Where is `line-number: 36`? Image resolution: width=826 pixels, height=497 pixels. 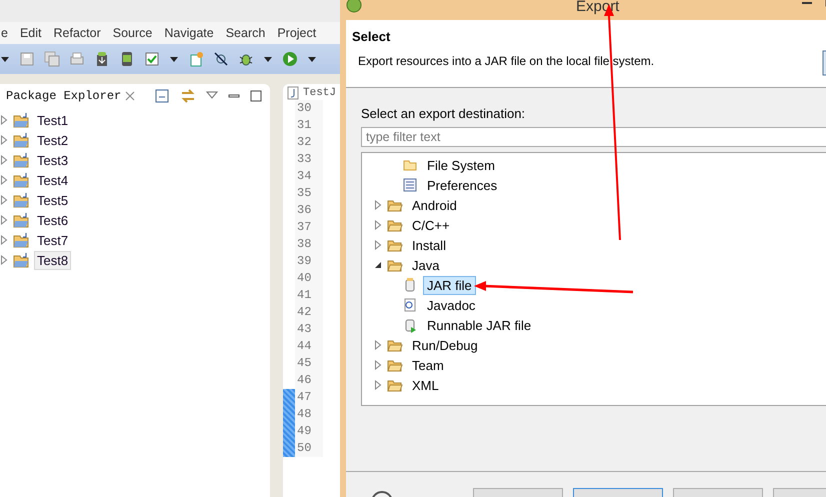 line-number: 36 is located at coordinates (304, 210).